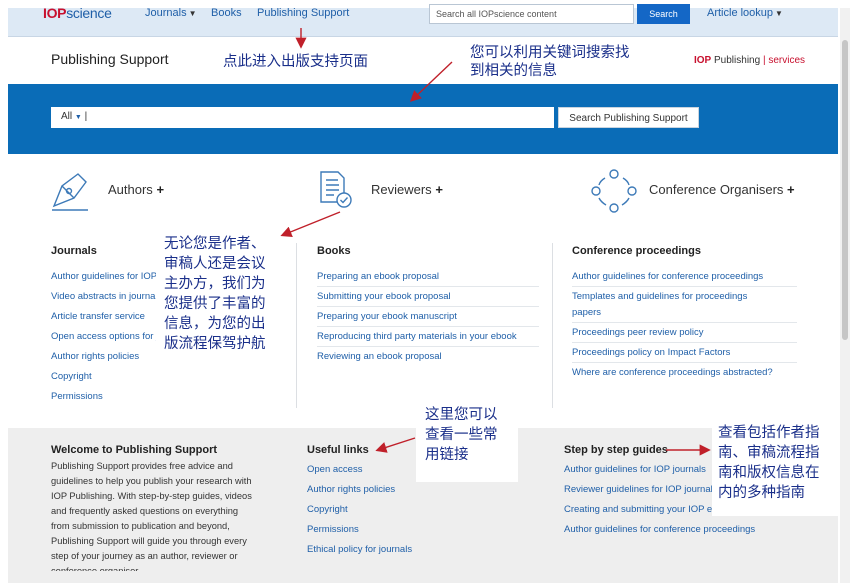 The height and width of the screenshot is (583, 864). What do you see at coordinates (395, 445) in the screenshot?
I see `arrow-useful-links` at bounding box center [395, 445].